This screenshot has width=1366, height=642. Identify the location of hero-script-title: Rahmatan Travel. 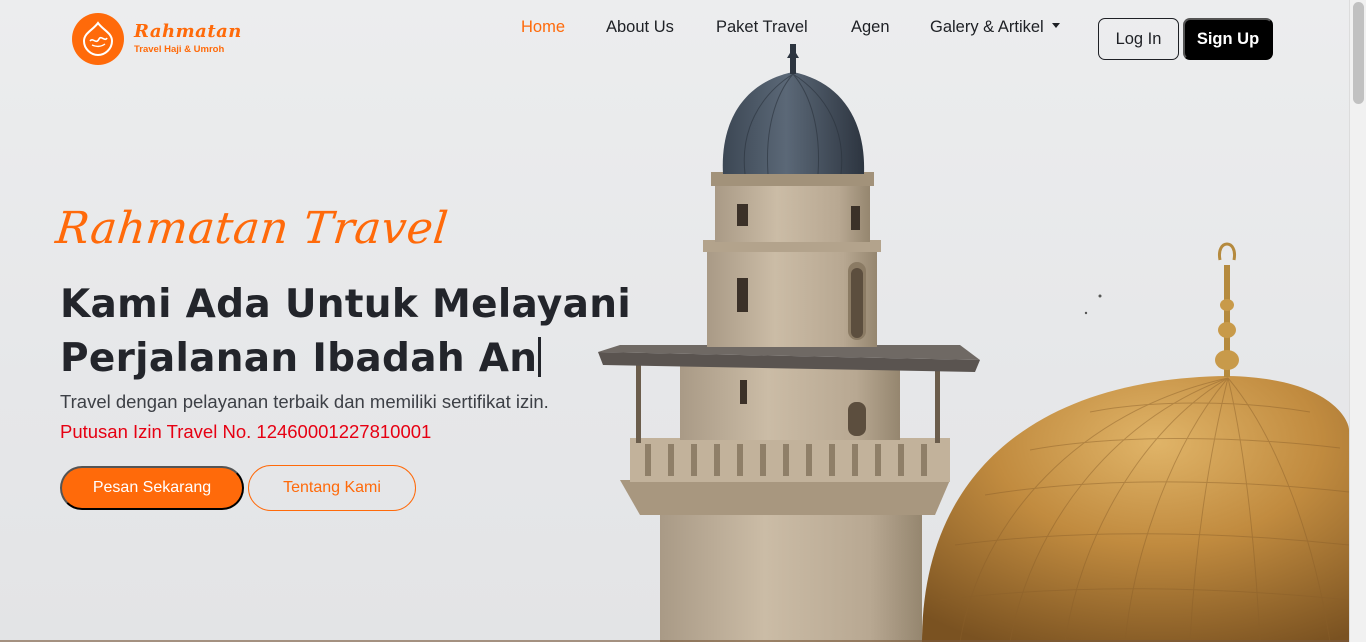
(252, 228).